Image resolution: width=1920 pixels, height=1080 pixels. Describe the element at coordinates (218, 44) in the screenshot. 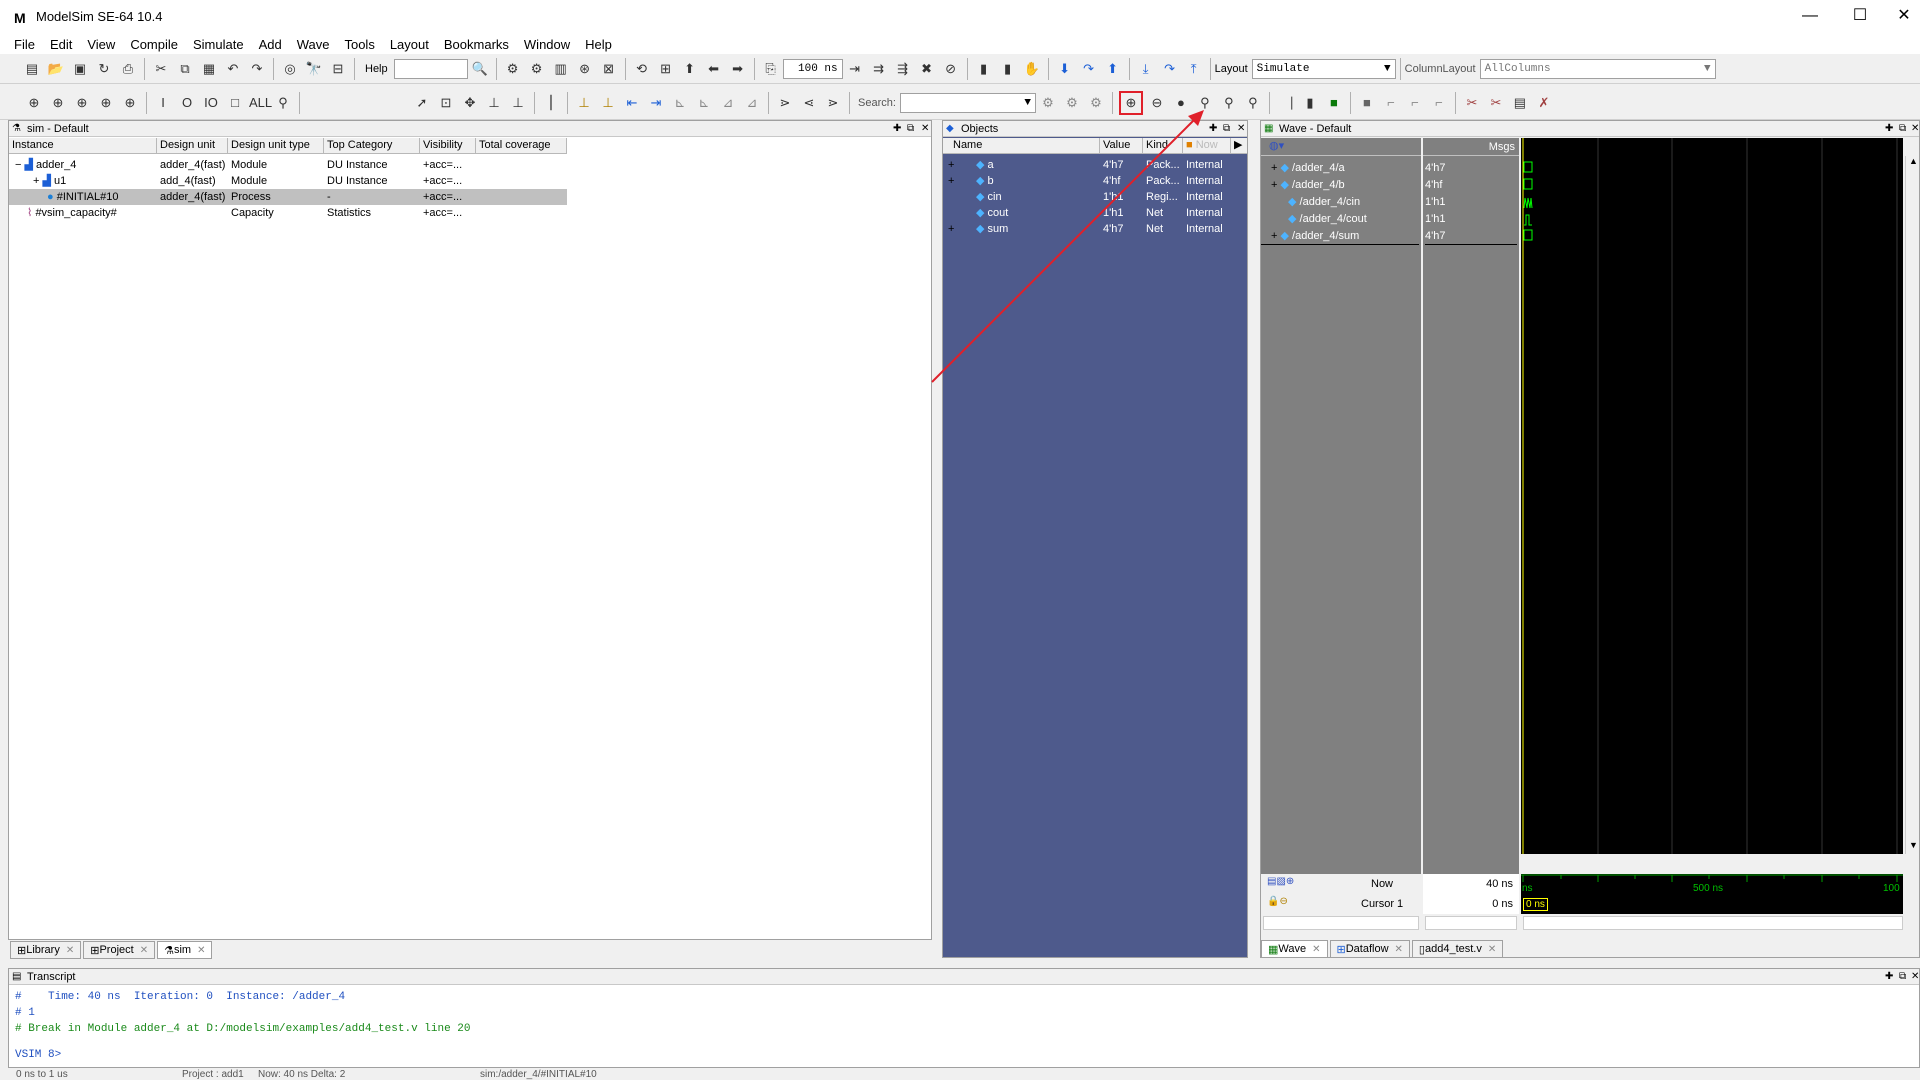

I see `menu-simulate: Simulate` at that location.